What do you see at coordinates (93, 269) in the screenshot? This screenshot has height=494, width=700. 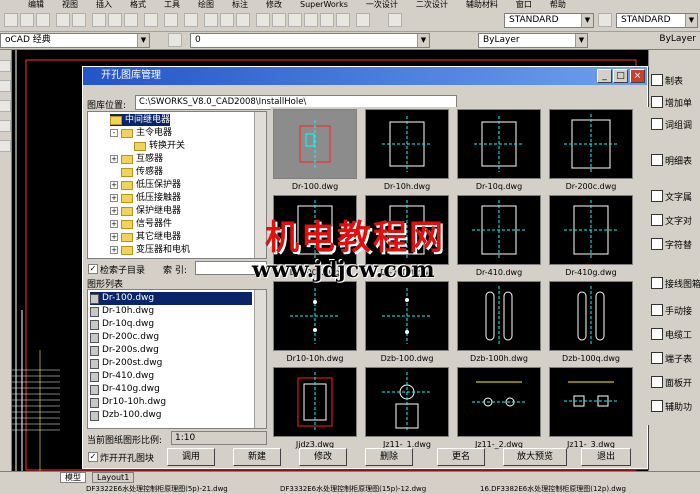 I see `search-subdir-checkbox: ✓` at bounding box center [93, 269].